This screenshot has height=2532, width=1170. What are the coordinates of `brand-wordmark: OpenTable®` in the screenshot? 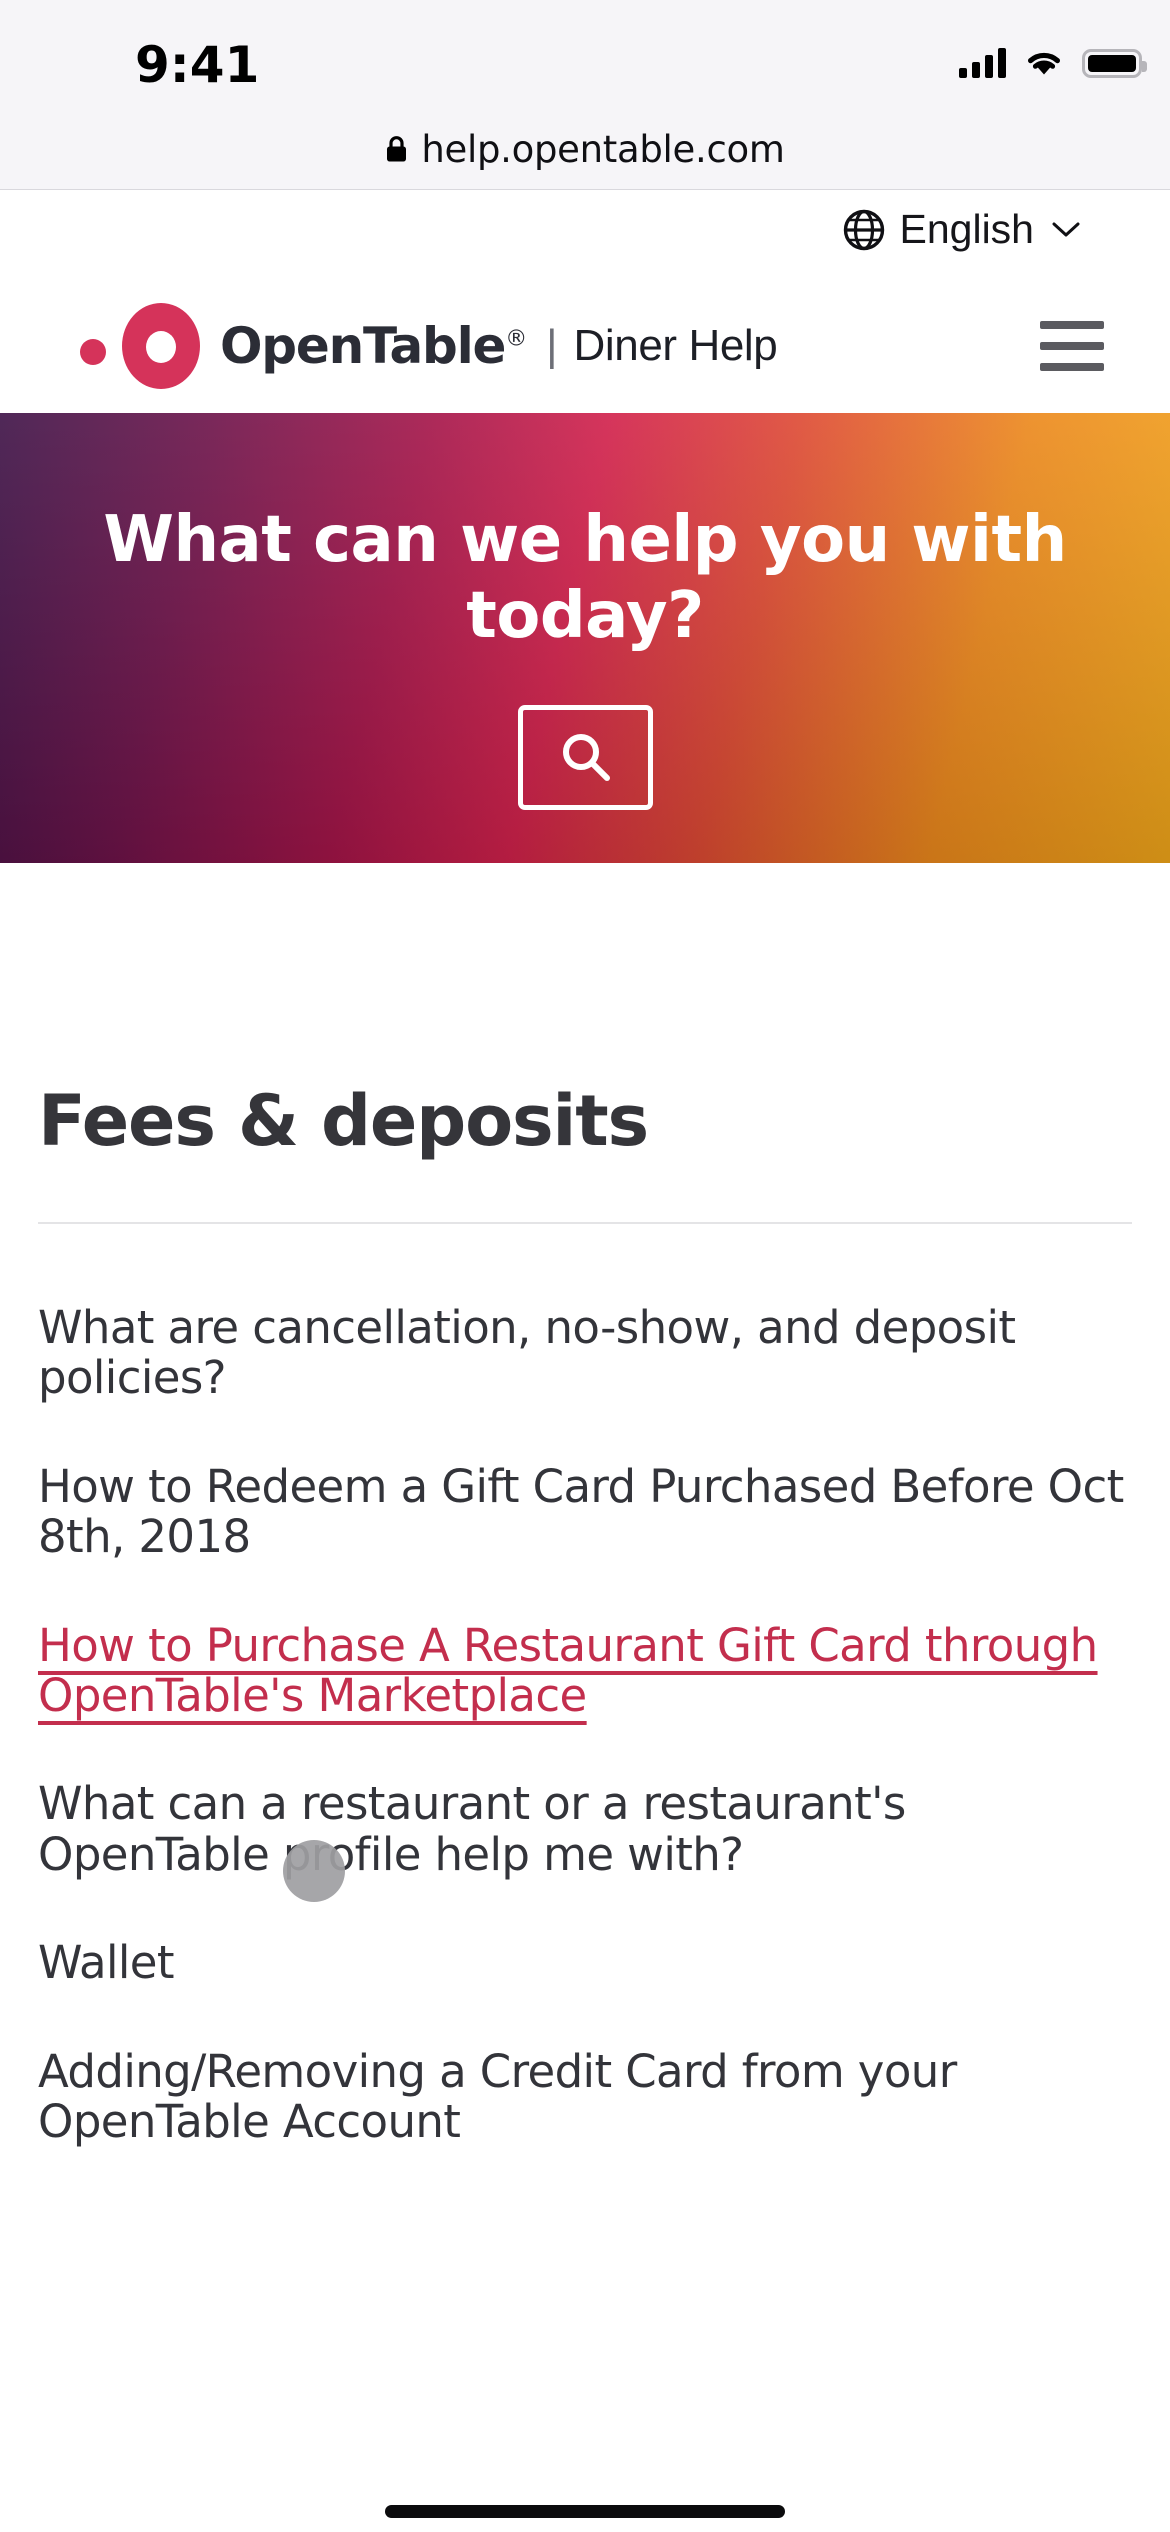 It's located at (373, 346).